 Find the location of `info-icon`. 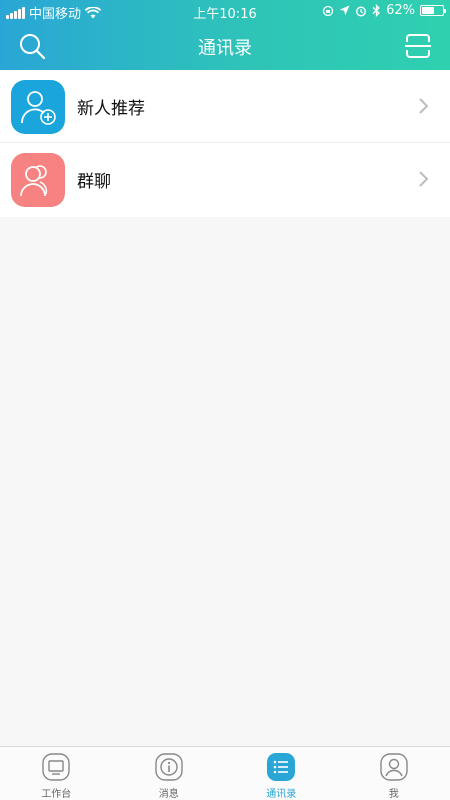

info-icon is located at coordinates (169, 767).